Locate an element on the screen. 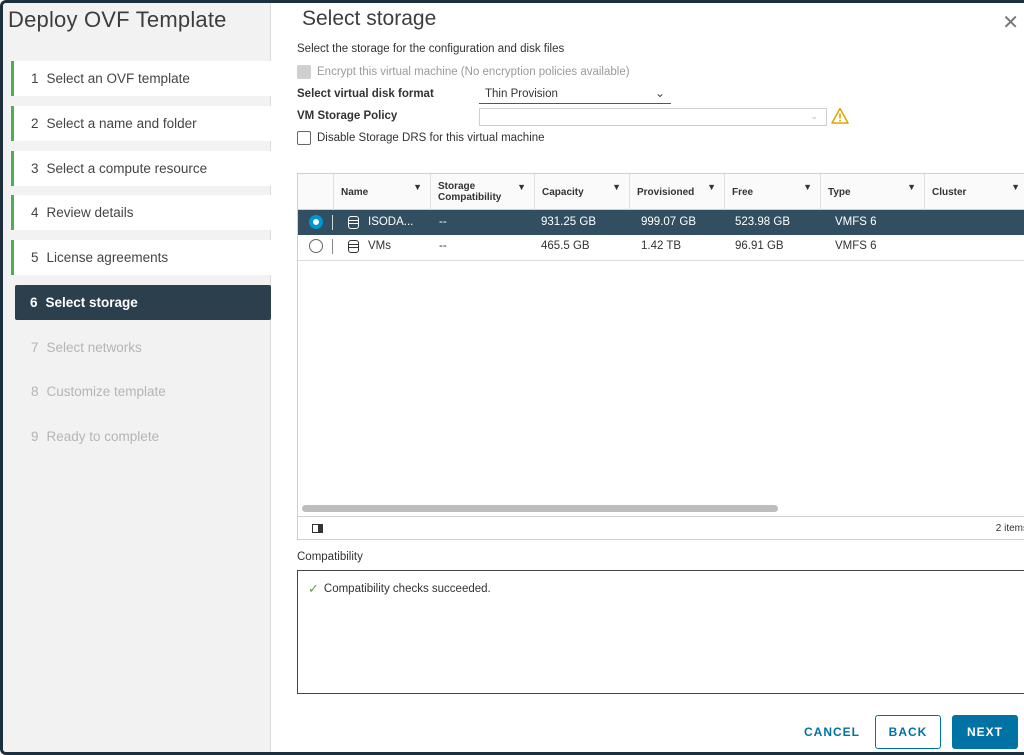 Image resolution: width=1024 pixels, height=755 pixels. disk-format-value: Thin Provision is located at coordinates (521, 94).